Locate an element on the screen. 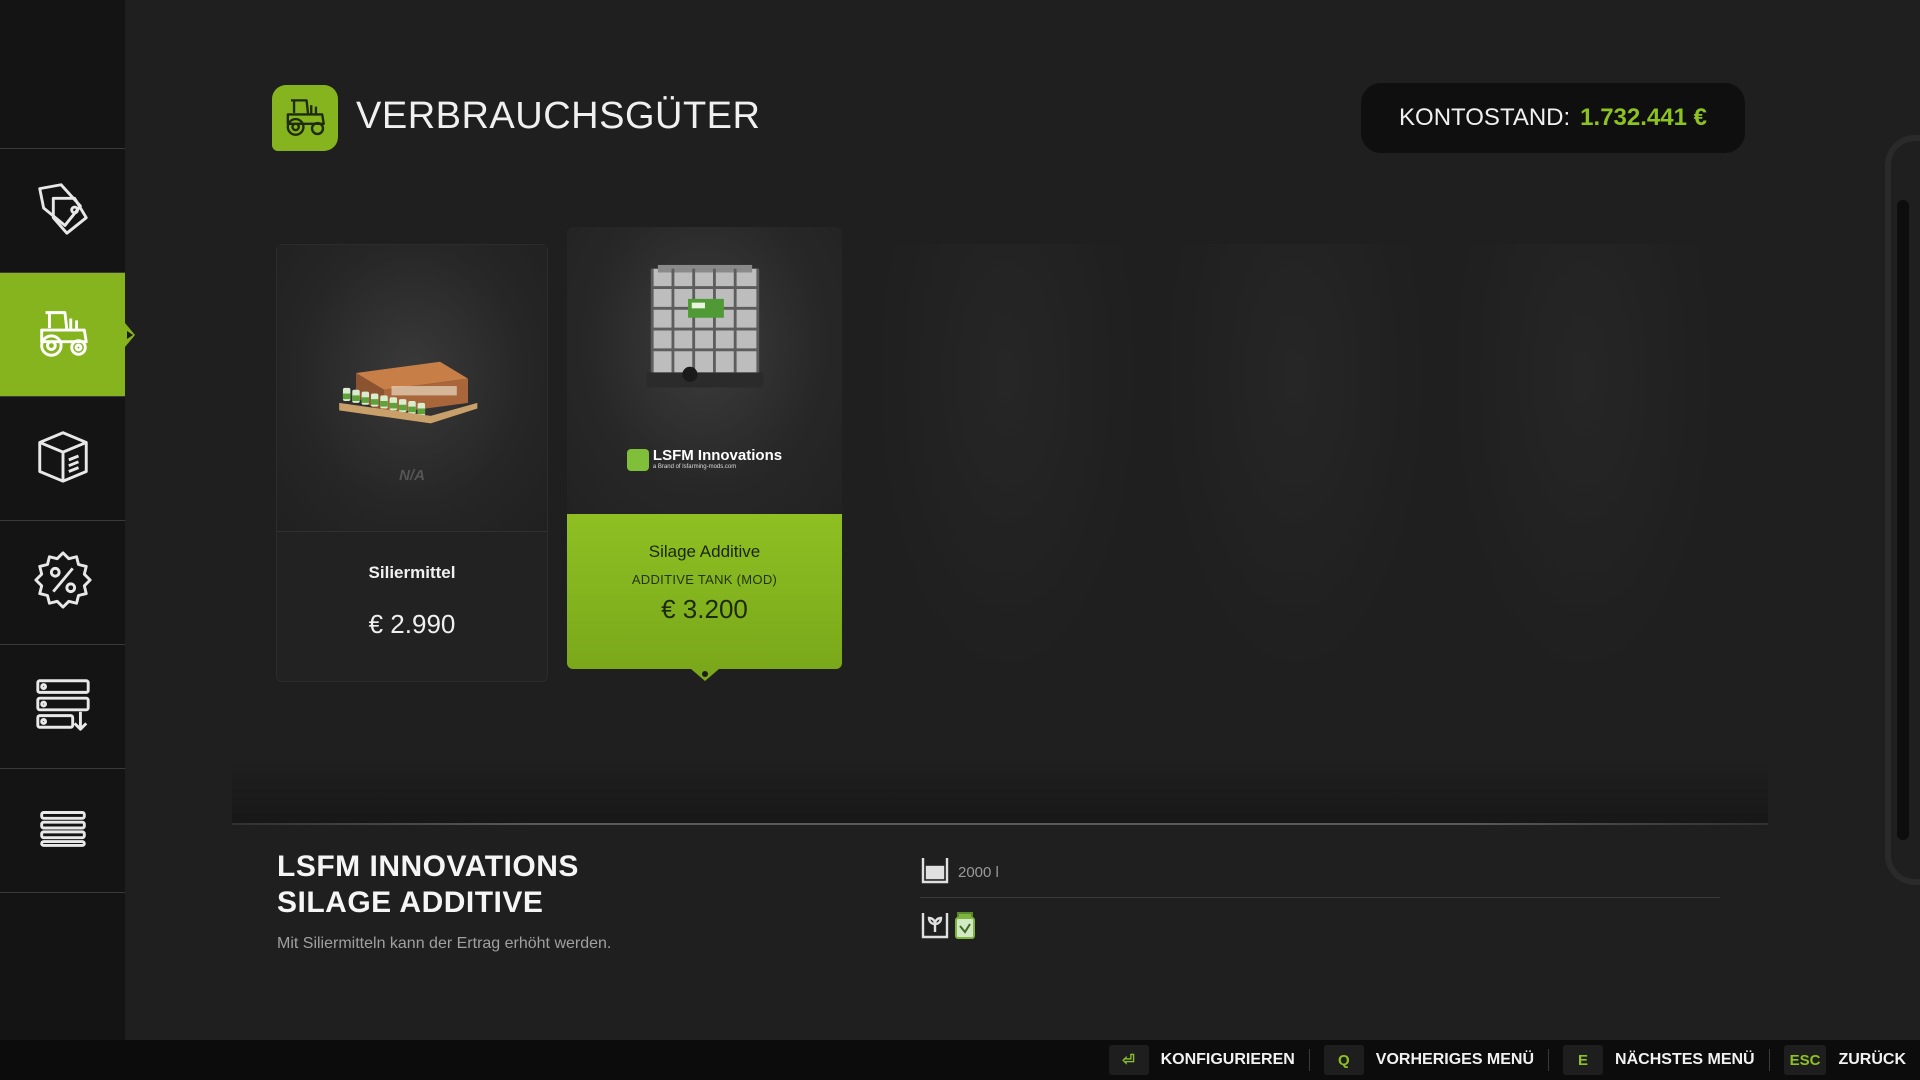 Image resolution: width=1920 pixels, height=1080 pixels. scrollbar is located at coordinates (1903, 520).